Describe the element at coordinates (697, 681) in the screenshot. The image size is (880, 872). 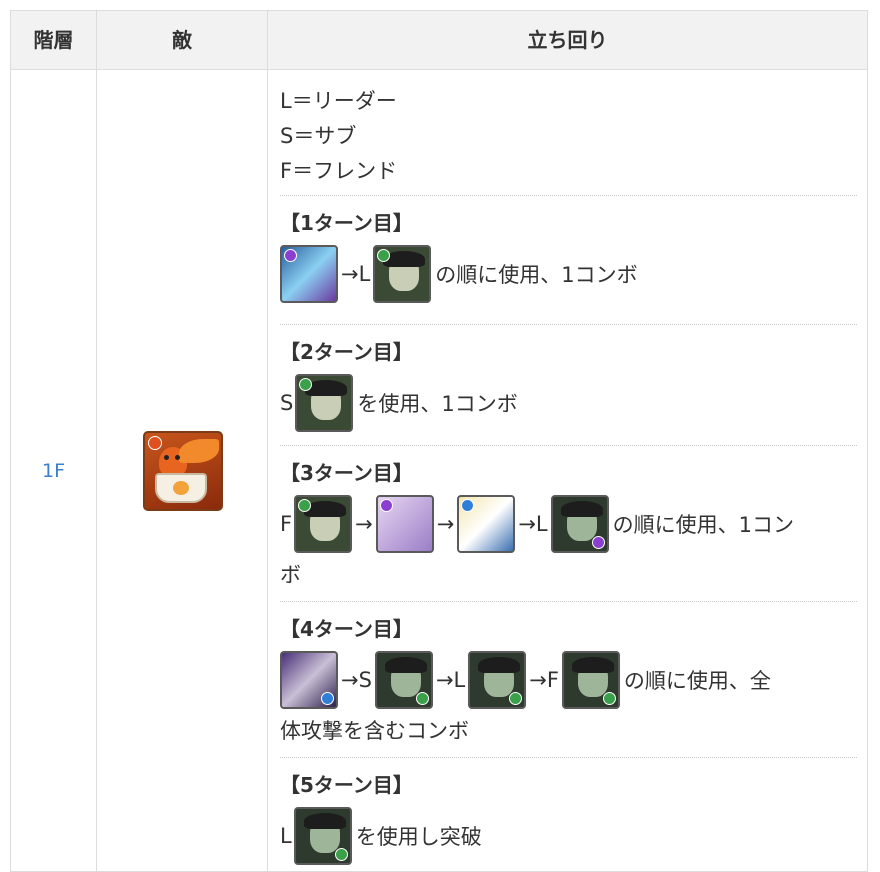
I see `step-text: の順に使用、全` at that location.